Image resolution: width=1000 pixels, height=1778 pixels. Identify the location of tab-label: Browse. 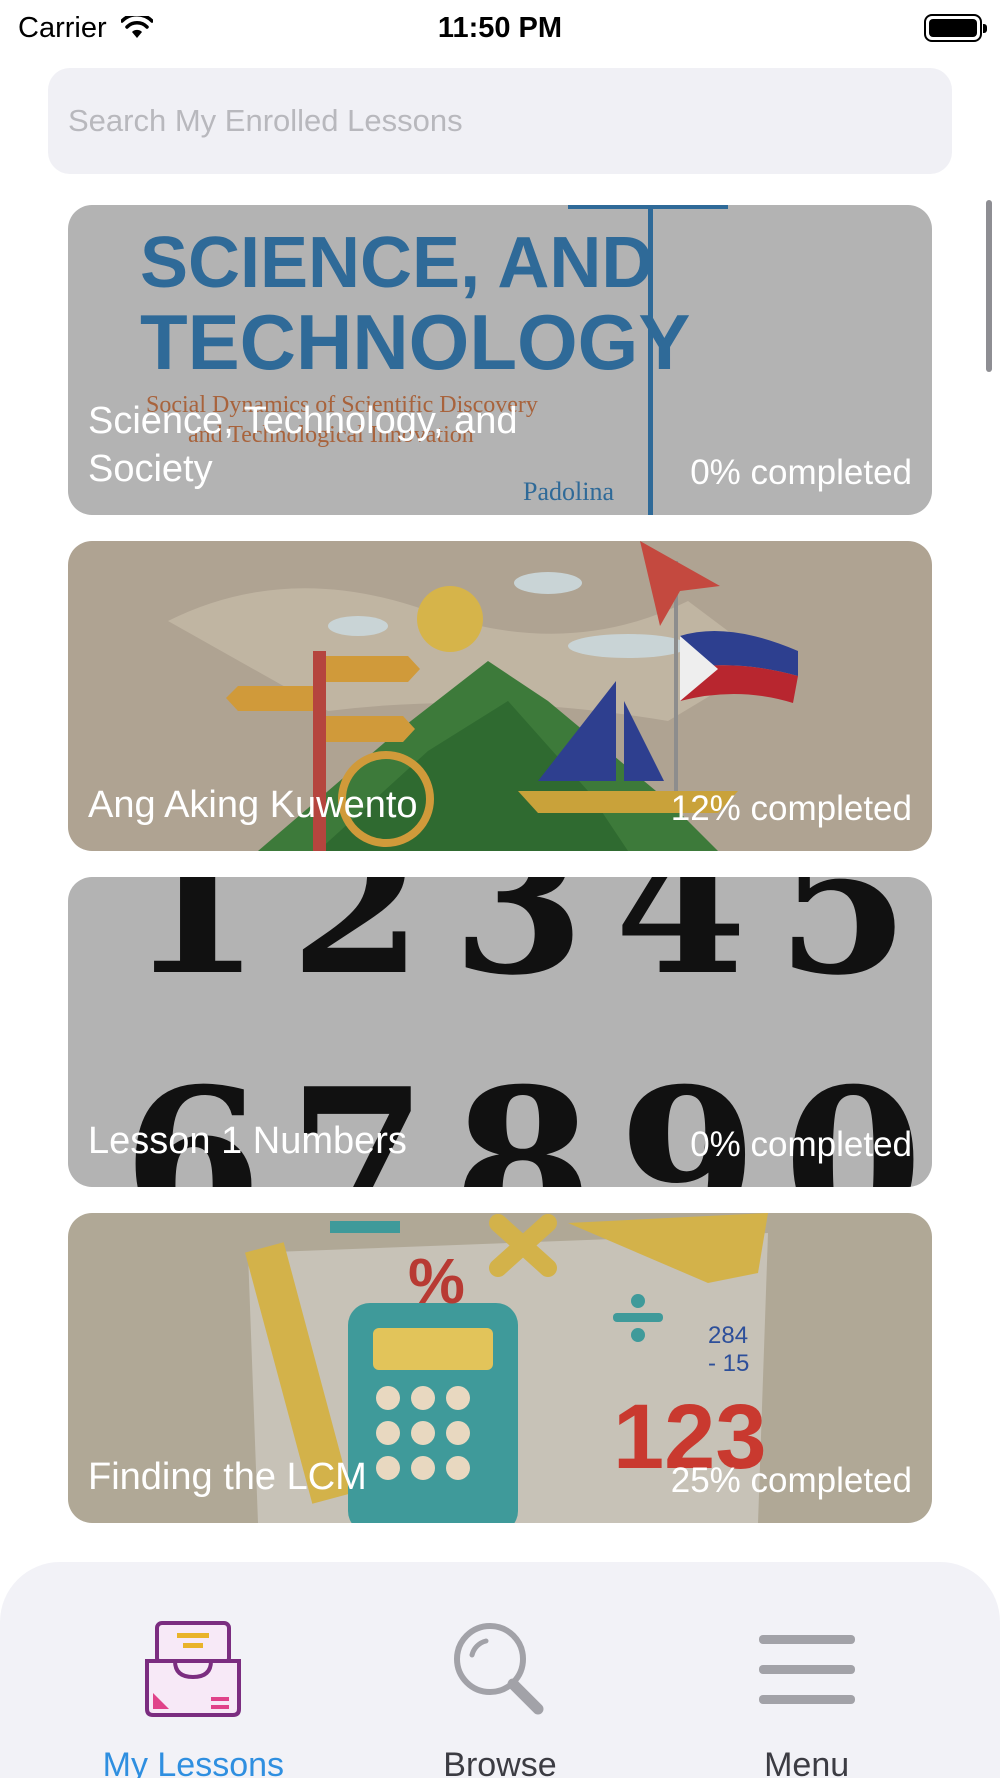
(500, 1762).